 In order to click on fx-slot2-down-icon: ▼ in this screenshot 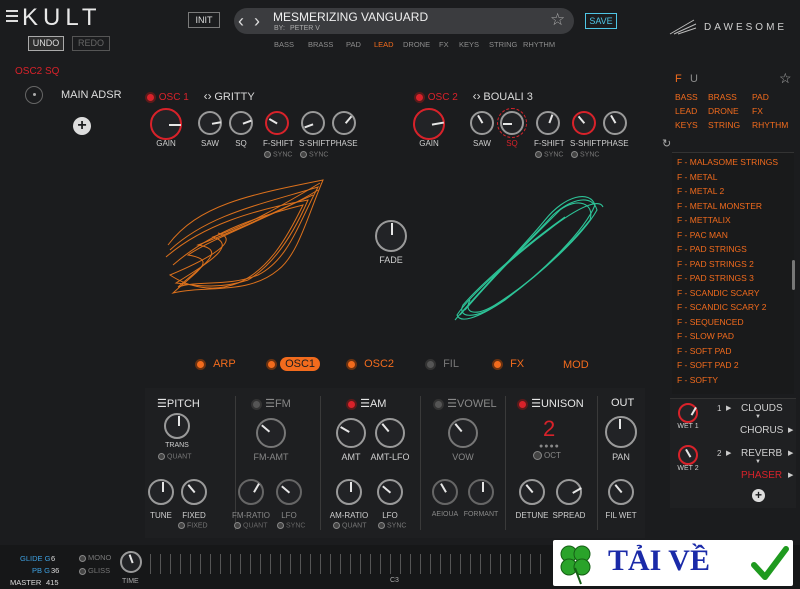, I will do `click(758, 462)`.